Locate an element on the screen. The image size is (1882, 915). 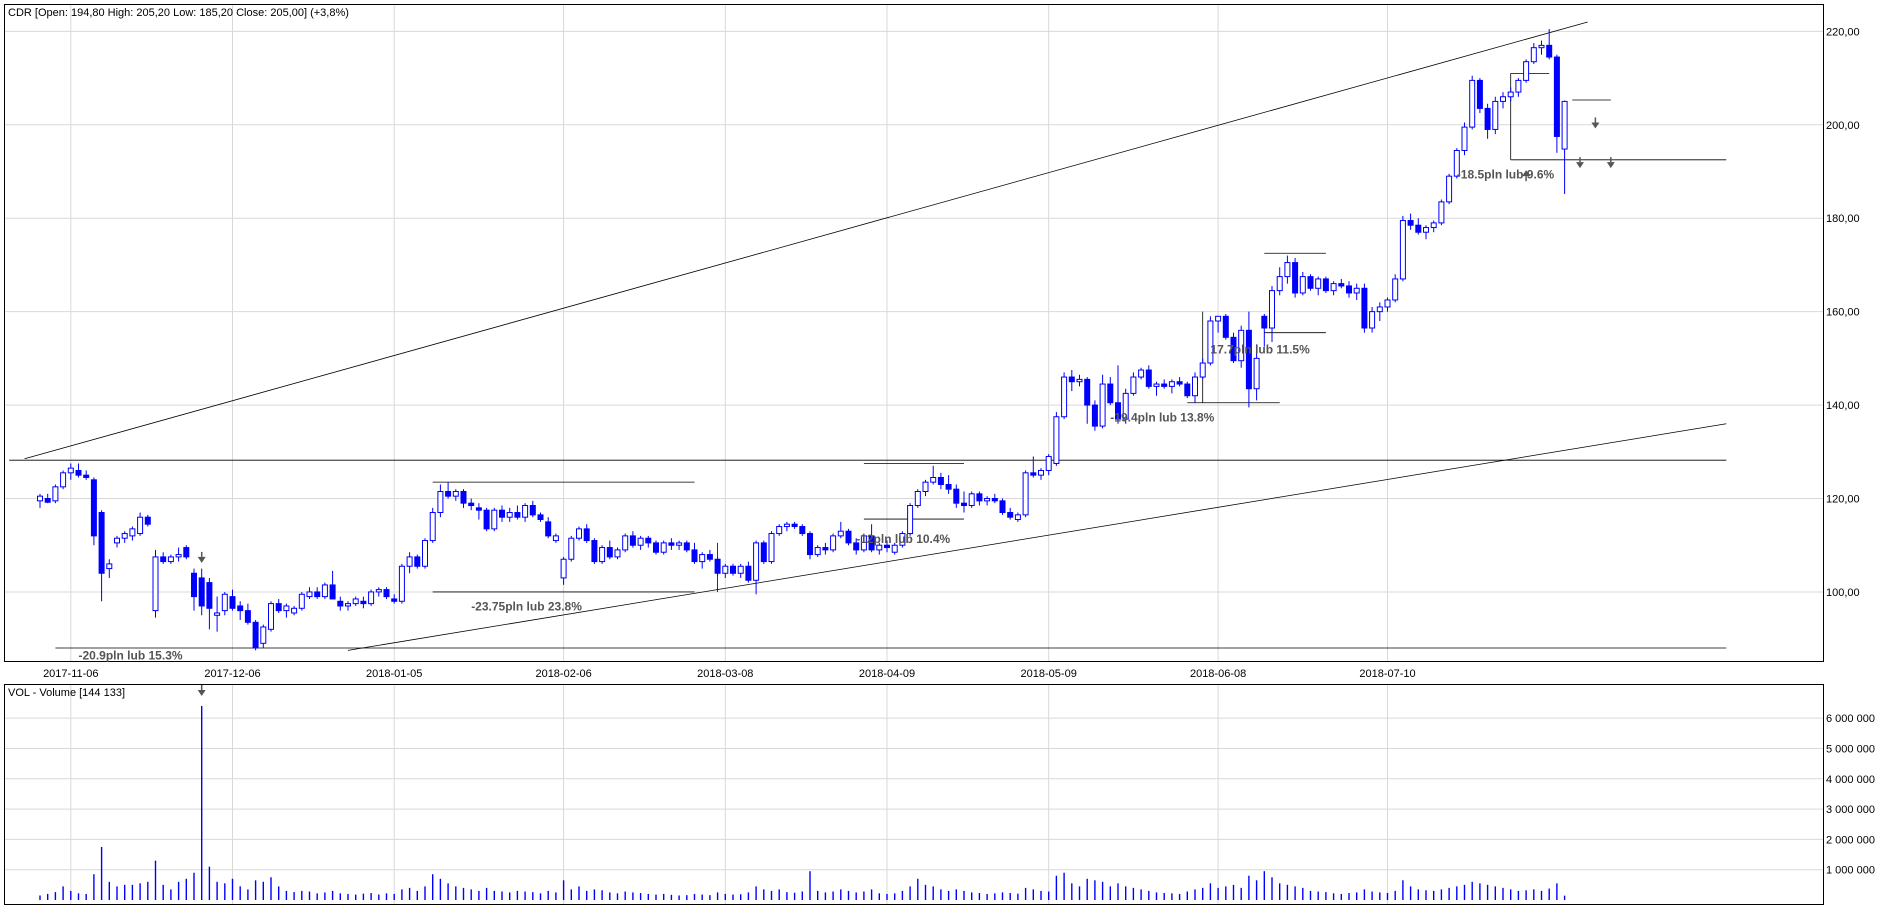
x-tick-label: 2018-03-08 is located at coordinates (725, 674).